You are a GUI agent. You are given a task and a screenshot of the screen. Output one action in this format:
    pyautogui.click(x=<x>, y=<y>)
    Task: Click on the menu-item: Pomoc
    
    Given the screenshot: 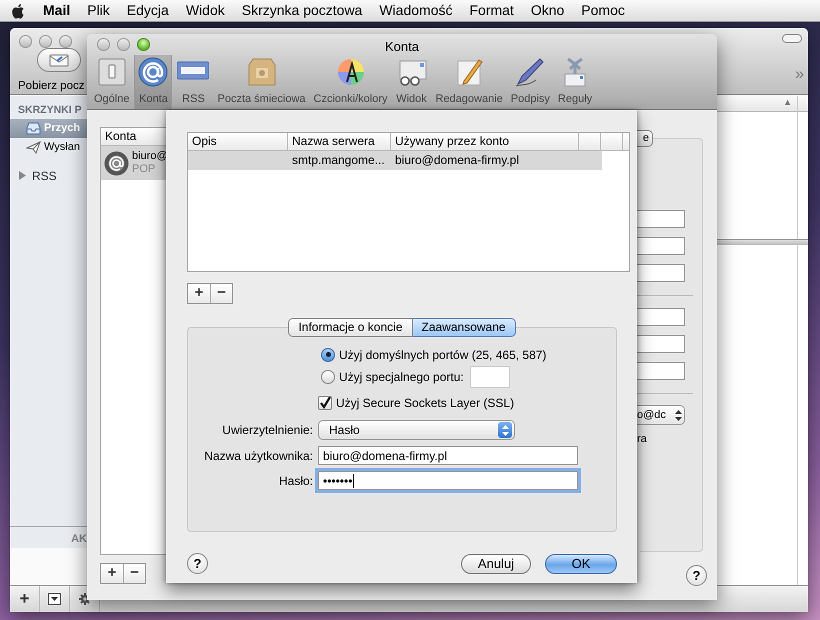 What is the action you would take?
    pyautogui.click(x=603, y=10)
    